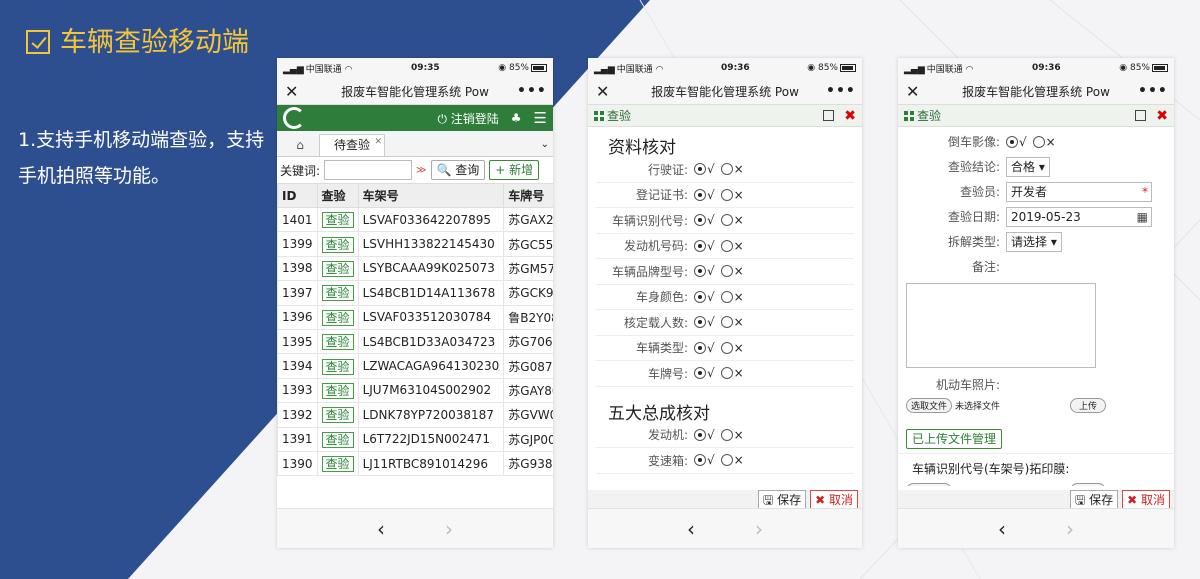 Image resolution: width=1200 pixels, height=579 pixels. What do you see at coordinates (516, 118) in the screenshot?
I see `notification-icon: ♣` at bounding box center [516, 118].